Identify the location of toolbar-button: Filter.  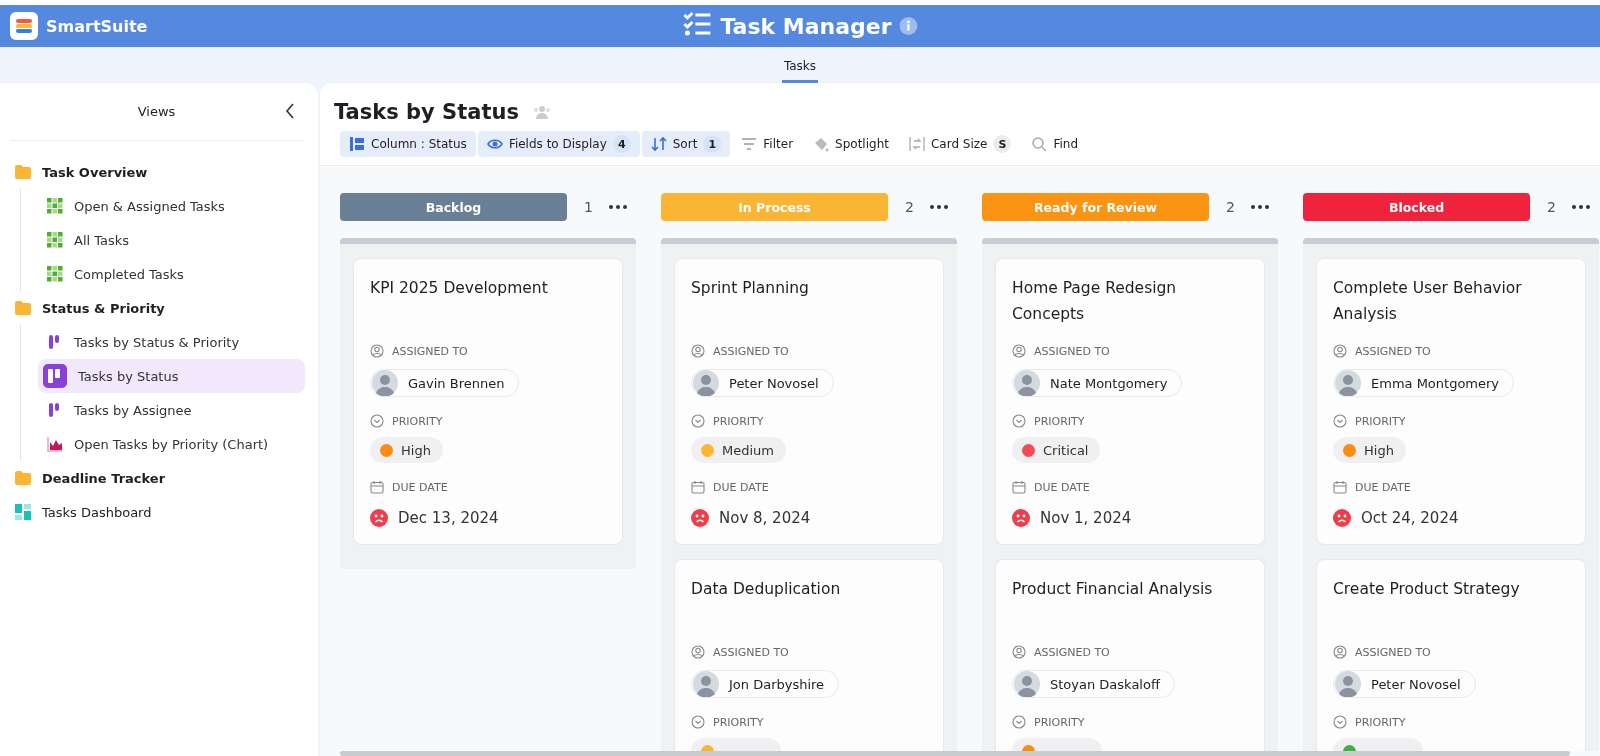
(767, 144).